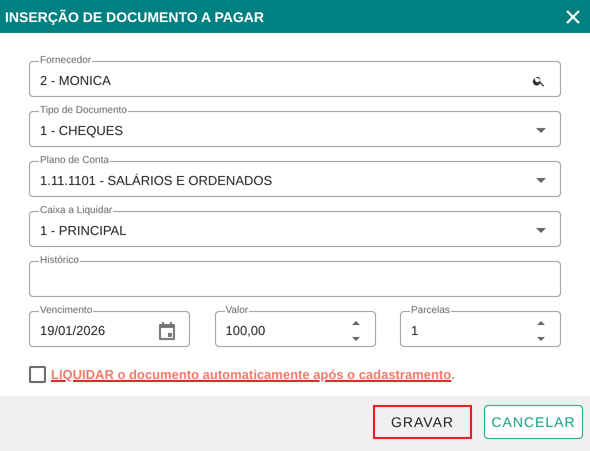 Image resolution: width=590 pixels, height=451 pixels. What do you see at coordinates (76, 80) in the screenshot?
I see `field-value: 2 - MONICA` at bounding box center [76, 80].